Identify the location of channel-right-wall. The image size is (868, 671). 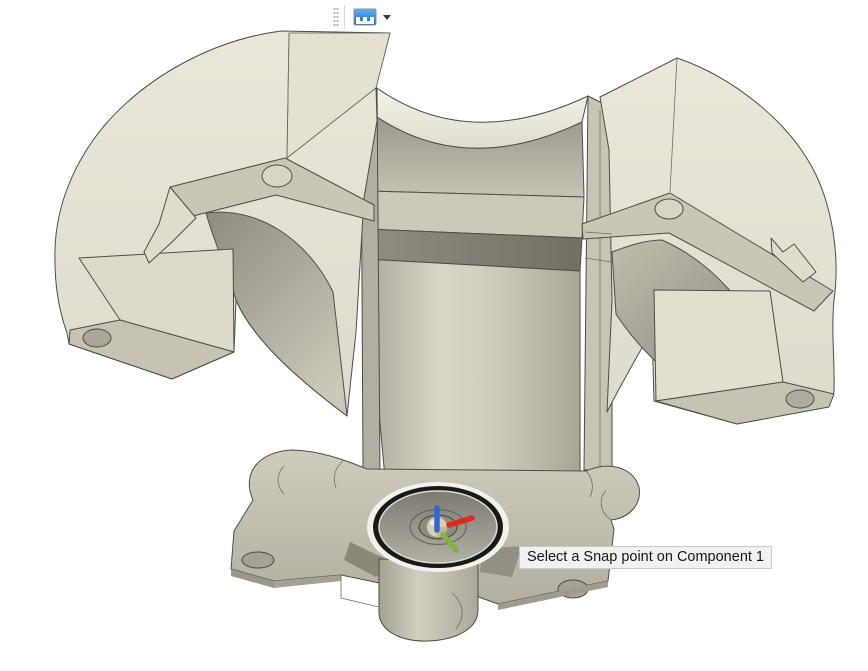
(598, 283).